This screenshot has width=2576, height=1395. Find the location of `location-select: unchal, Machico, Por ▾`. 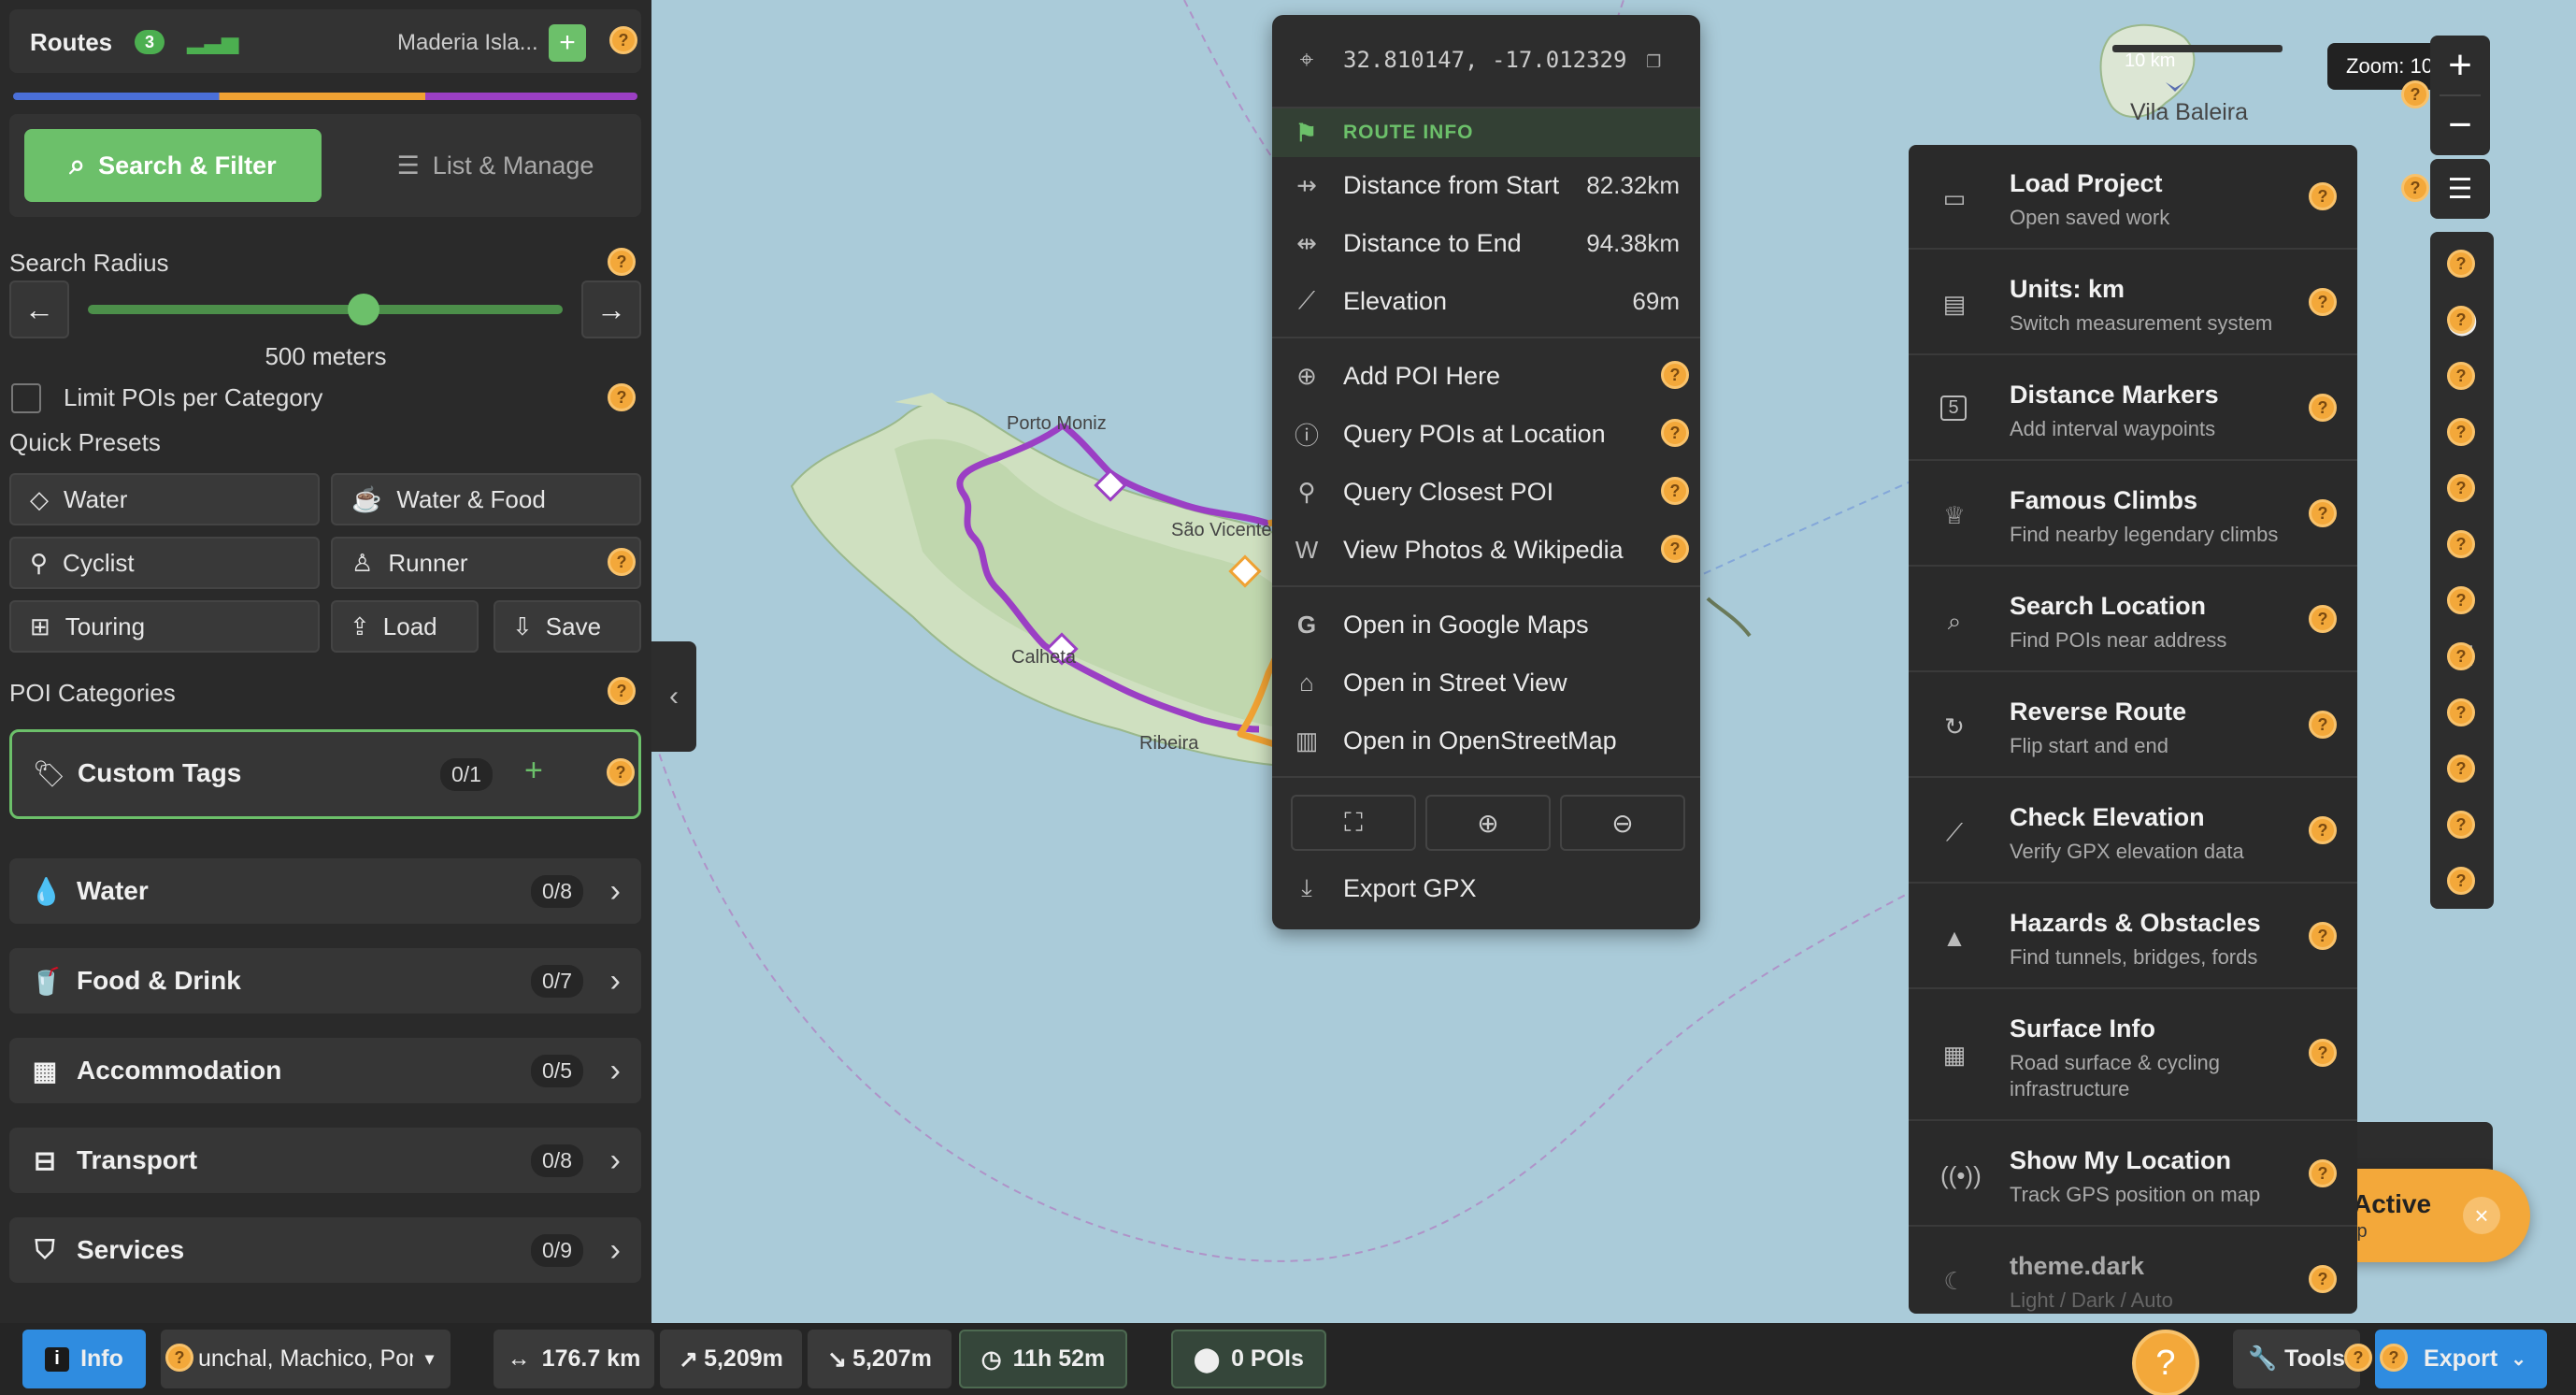

location-select: unchal, Machico, Por ▾ is located at coordinates (306, 1359).